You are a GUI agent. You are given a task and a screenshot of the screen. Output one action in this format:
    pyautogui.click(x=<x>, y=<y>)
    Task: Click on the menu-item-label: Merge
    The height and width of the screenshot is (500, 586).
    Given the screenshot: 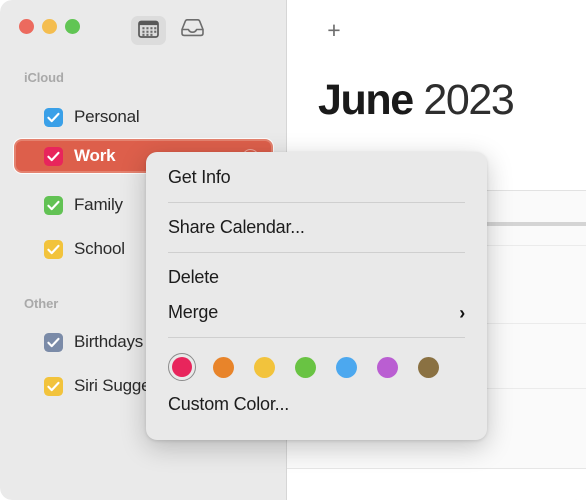 What is the action you would take?
    pyautogui.click(x=193, y=312)
    